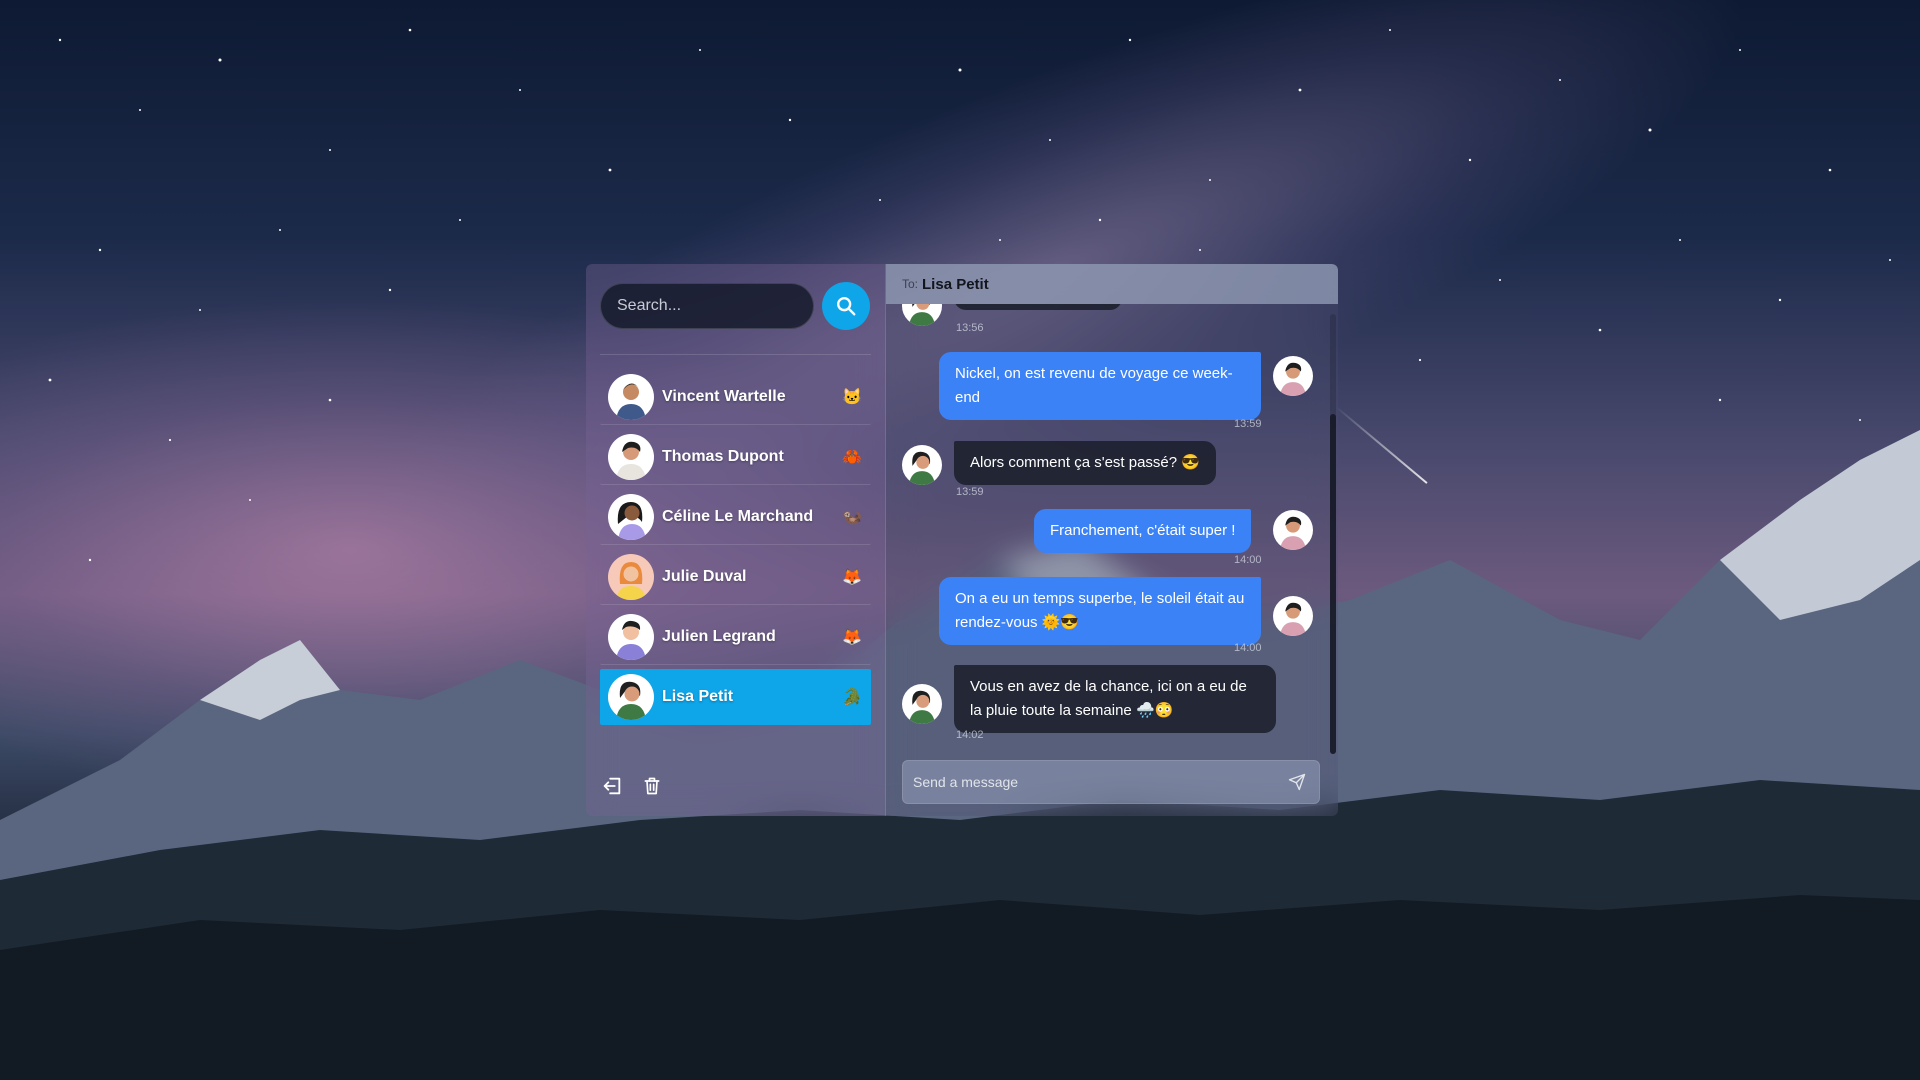  I want to click on contact-emoji: 🦀, so click(852, 457).